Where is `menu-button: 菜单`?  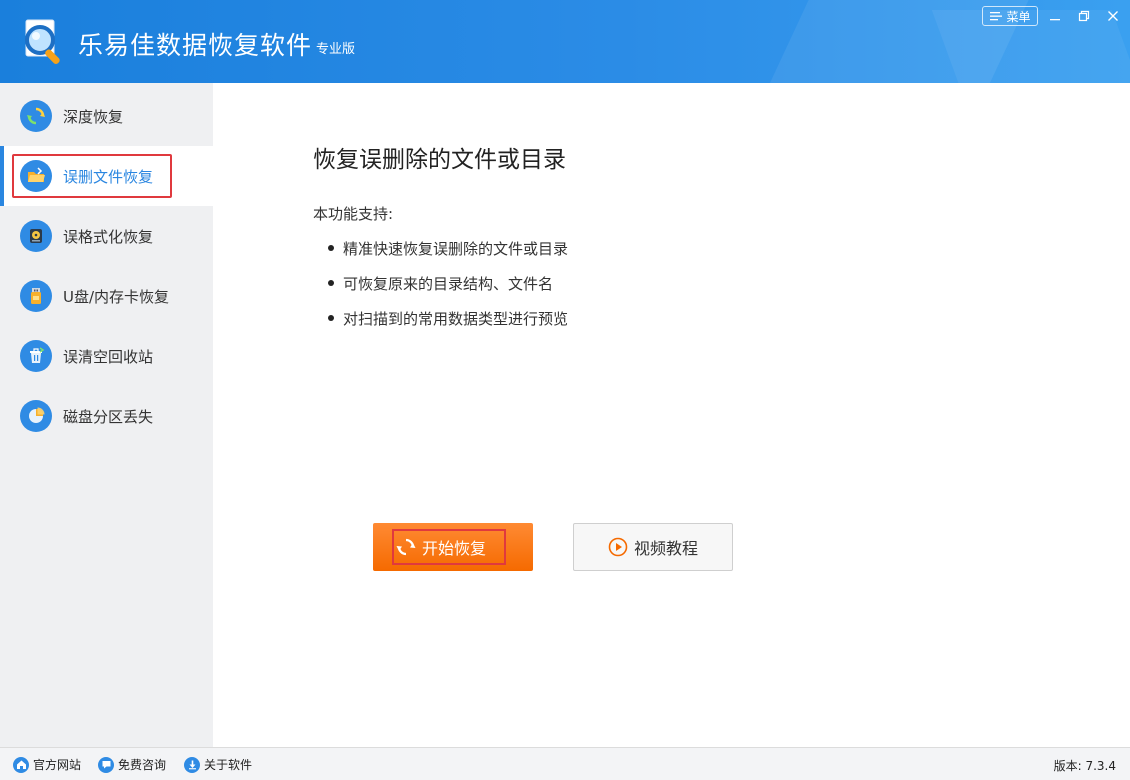 menu-button: 菜单 is located at coordinates (1010, 16).